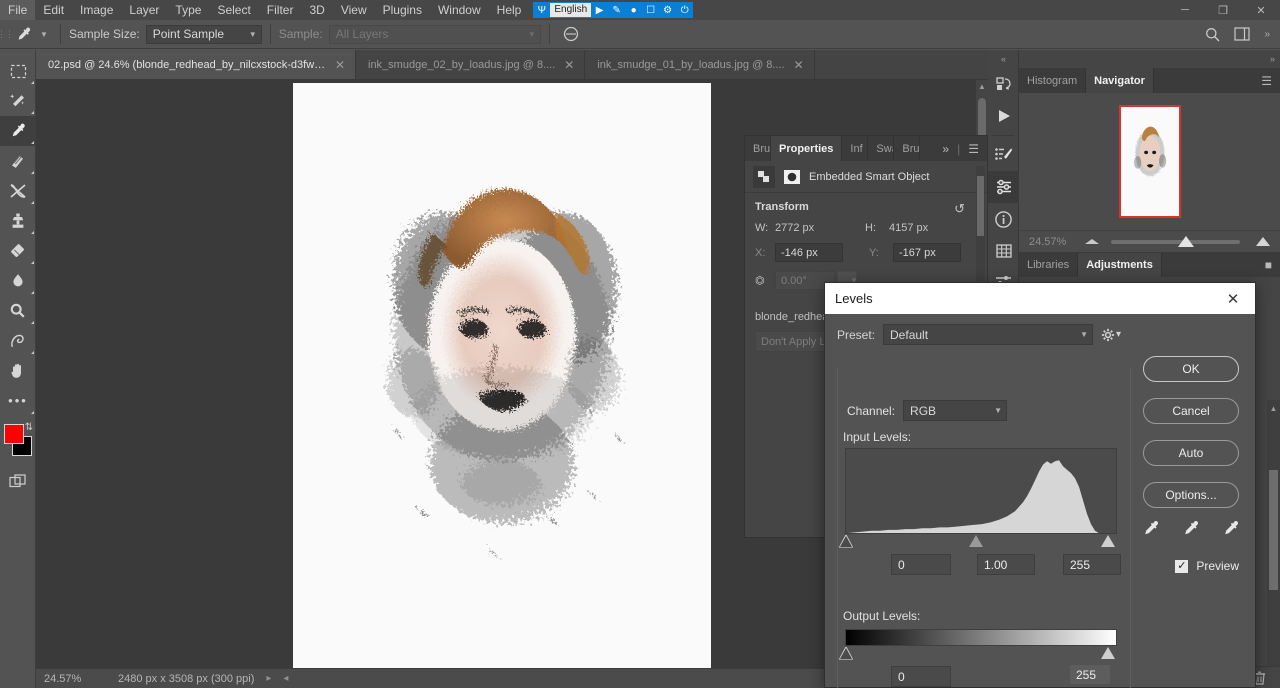 Image resolution: width=1280 pixels, height=688 pixels. I want to click on play-icon, so click(1003, 116).